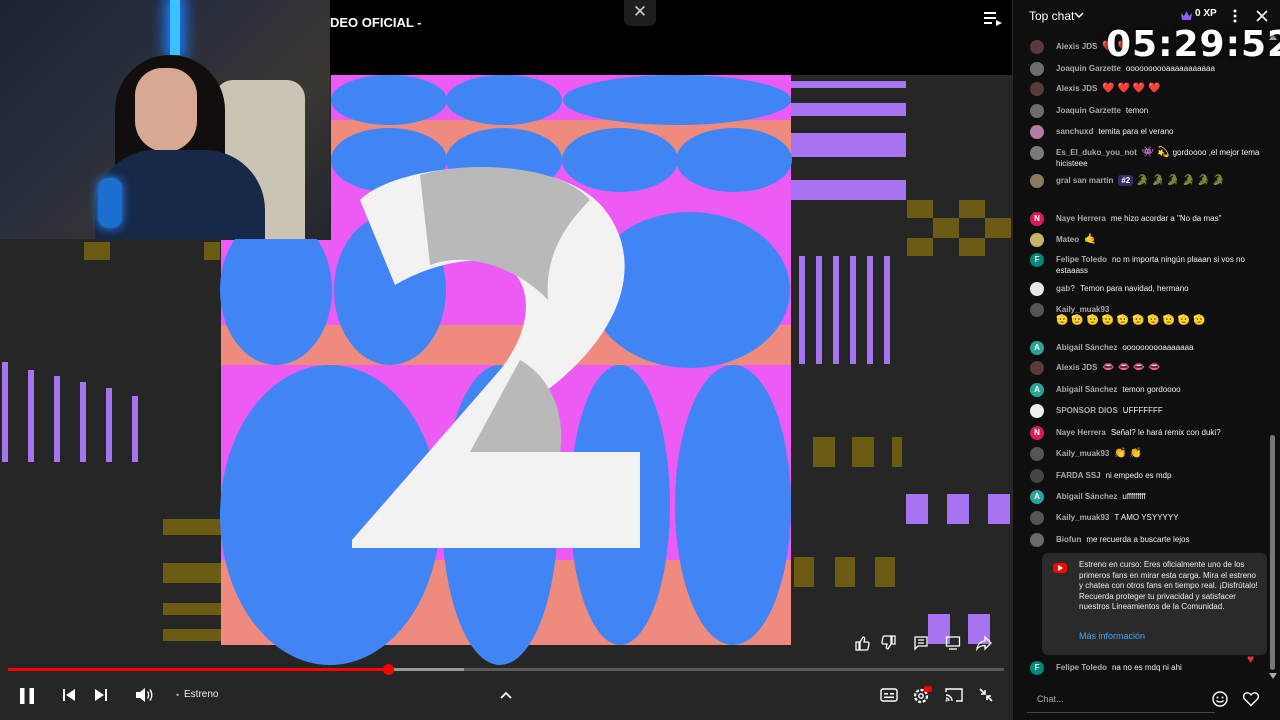 The image size is (1280, 720). What do you see at coordinates (1078, 475) in the screenshot?
I see `chat-author: FARDA SSJ` at bounding box center [1078, 475].